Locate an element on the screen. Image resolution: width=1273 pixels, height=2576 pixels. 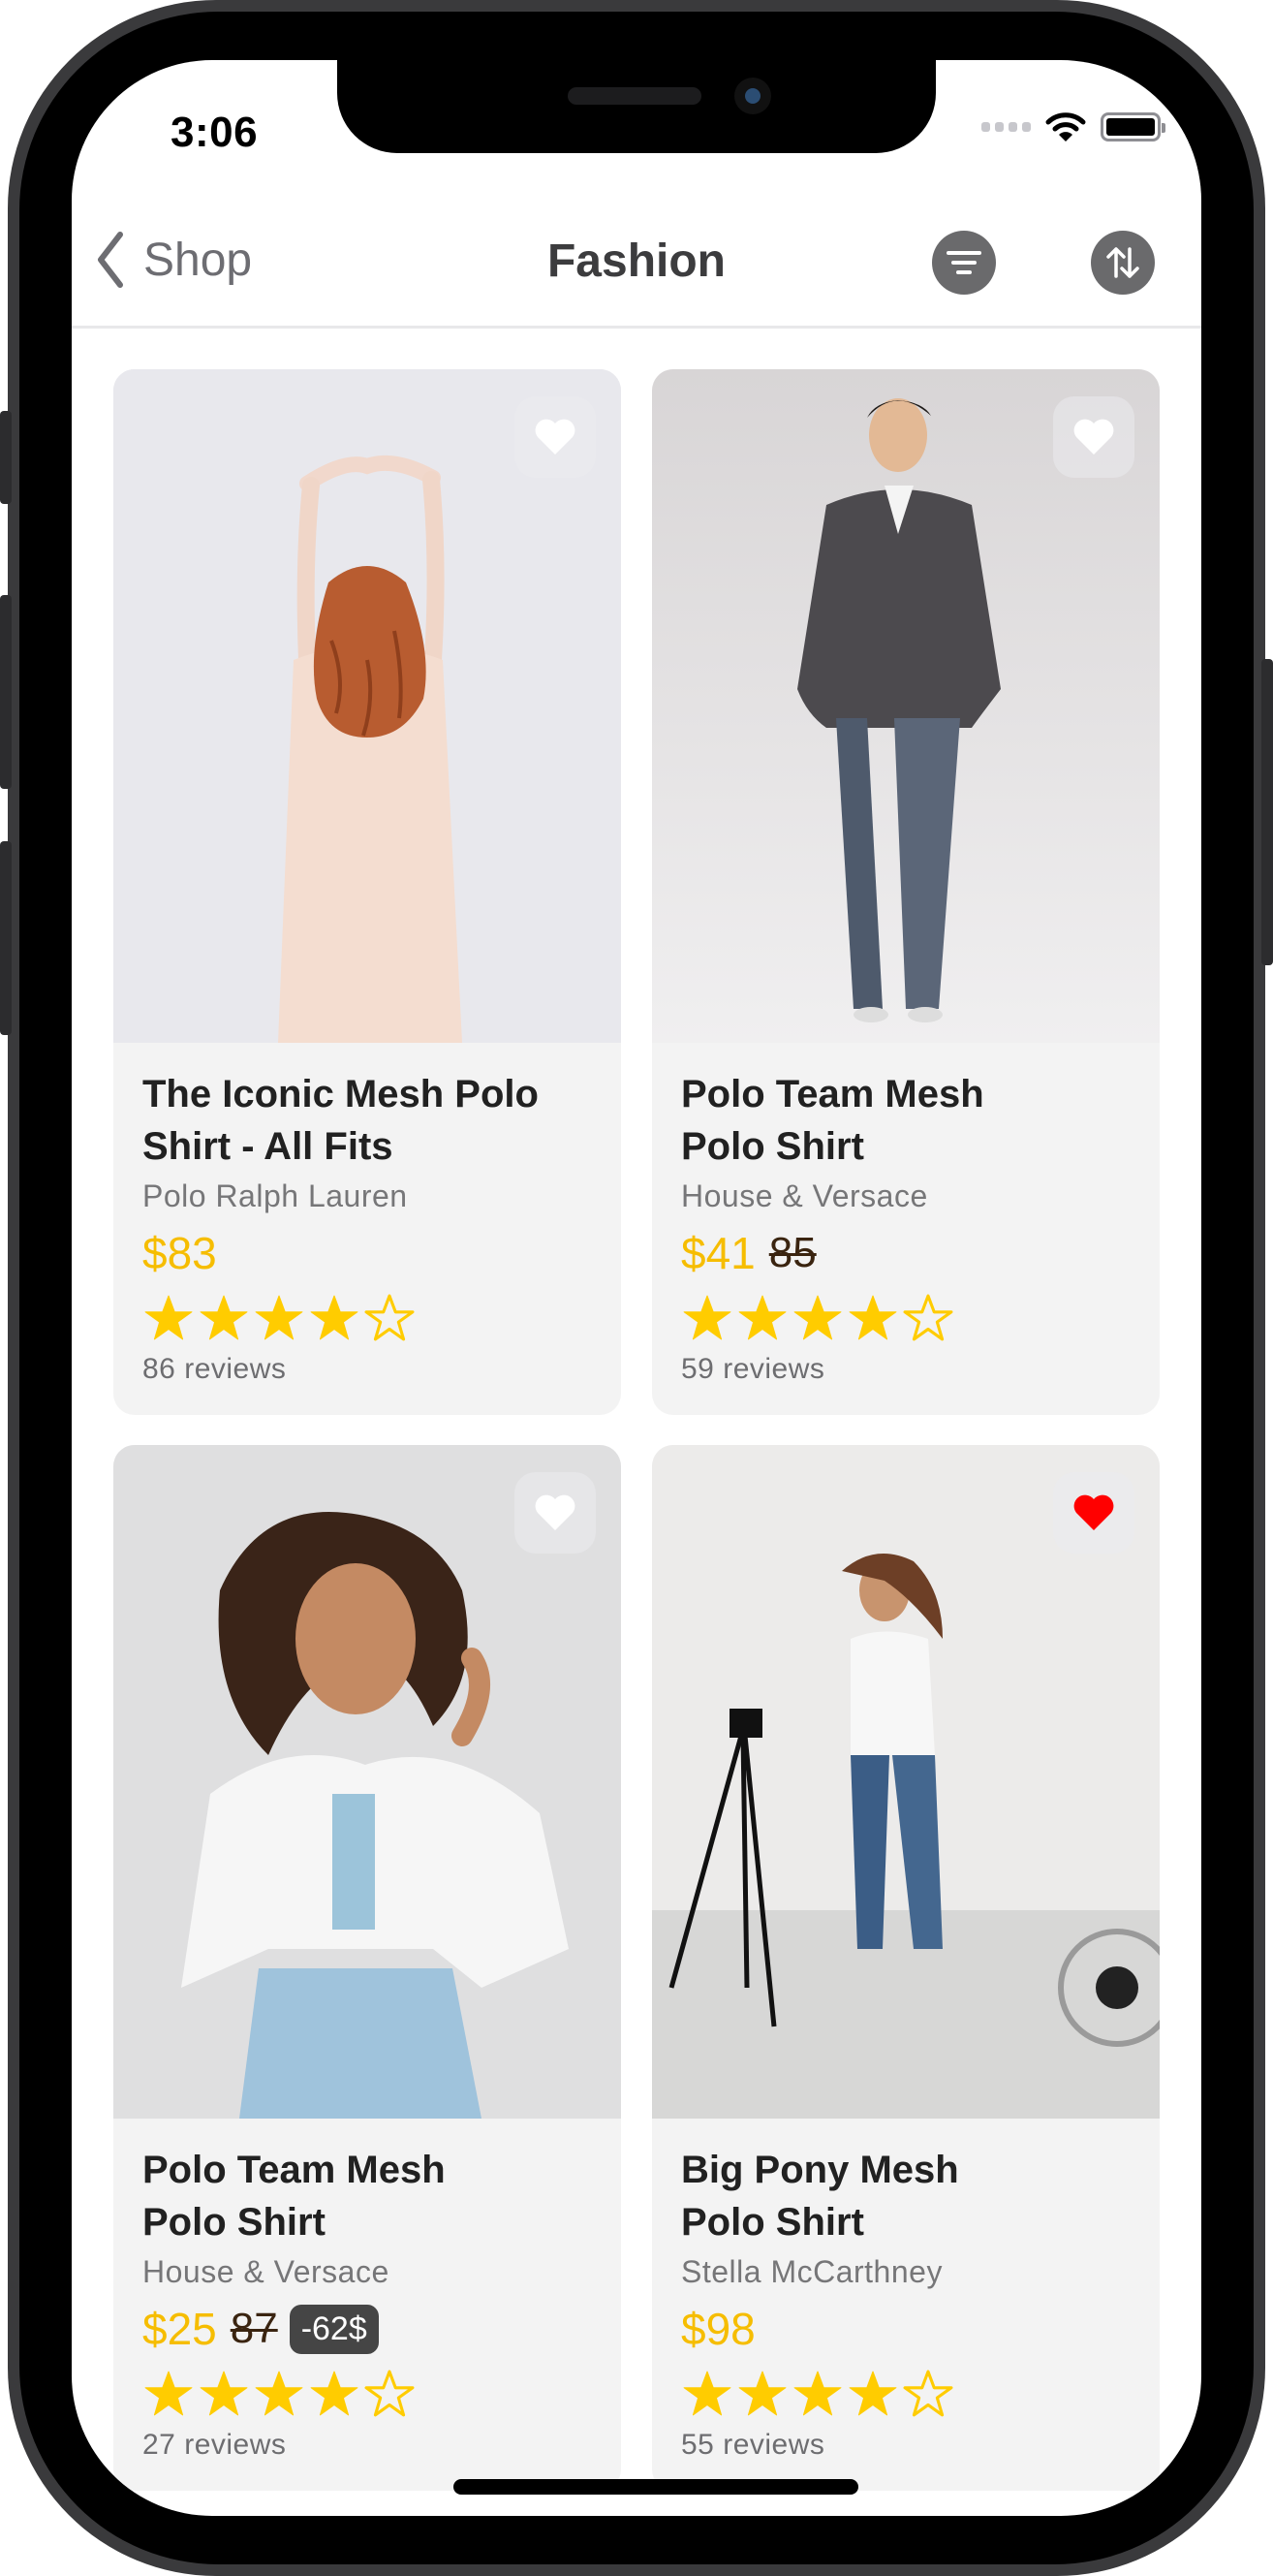
original-price: 85 is located at coordinates (792, 1252).